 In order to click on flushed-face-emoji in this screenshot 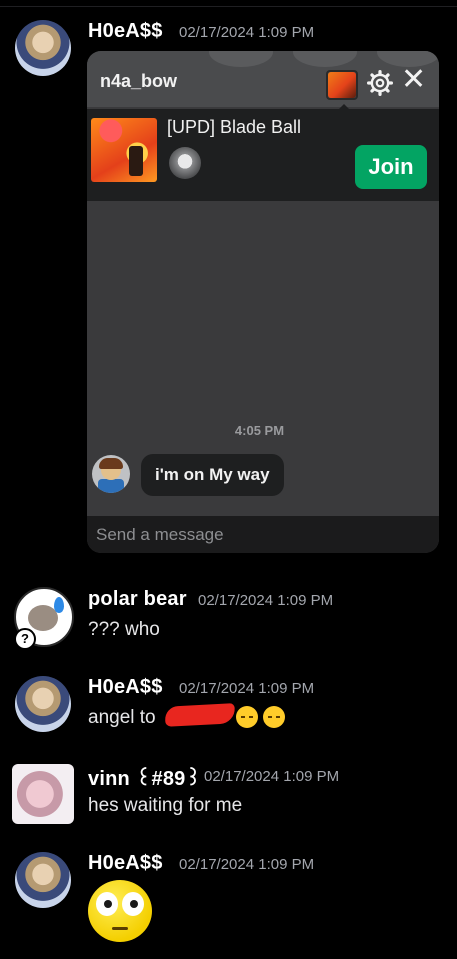, I will do `click(120, 911)`.